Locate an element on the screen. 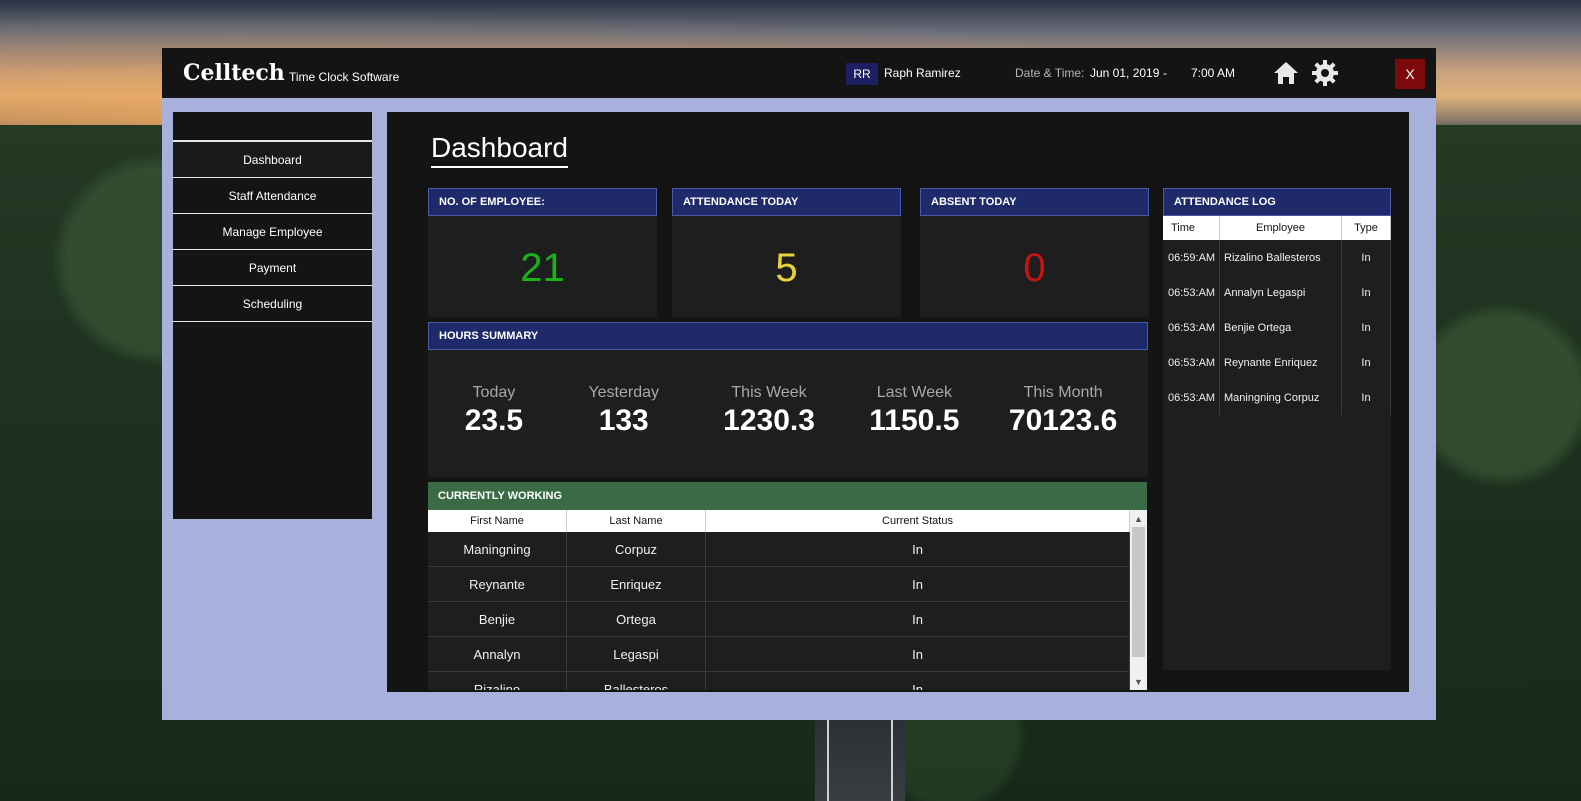 This screenshot has height=801, width=1581. card-header: ABSENT TODAY is located at coordinates (1034, 202).